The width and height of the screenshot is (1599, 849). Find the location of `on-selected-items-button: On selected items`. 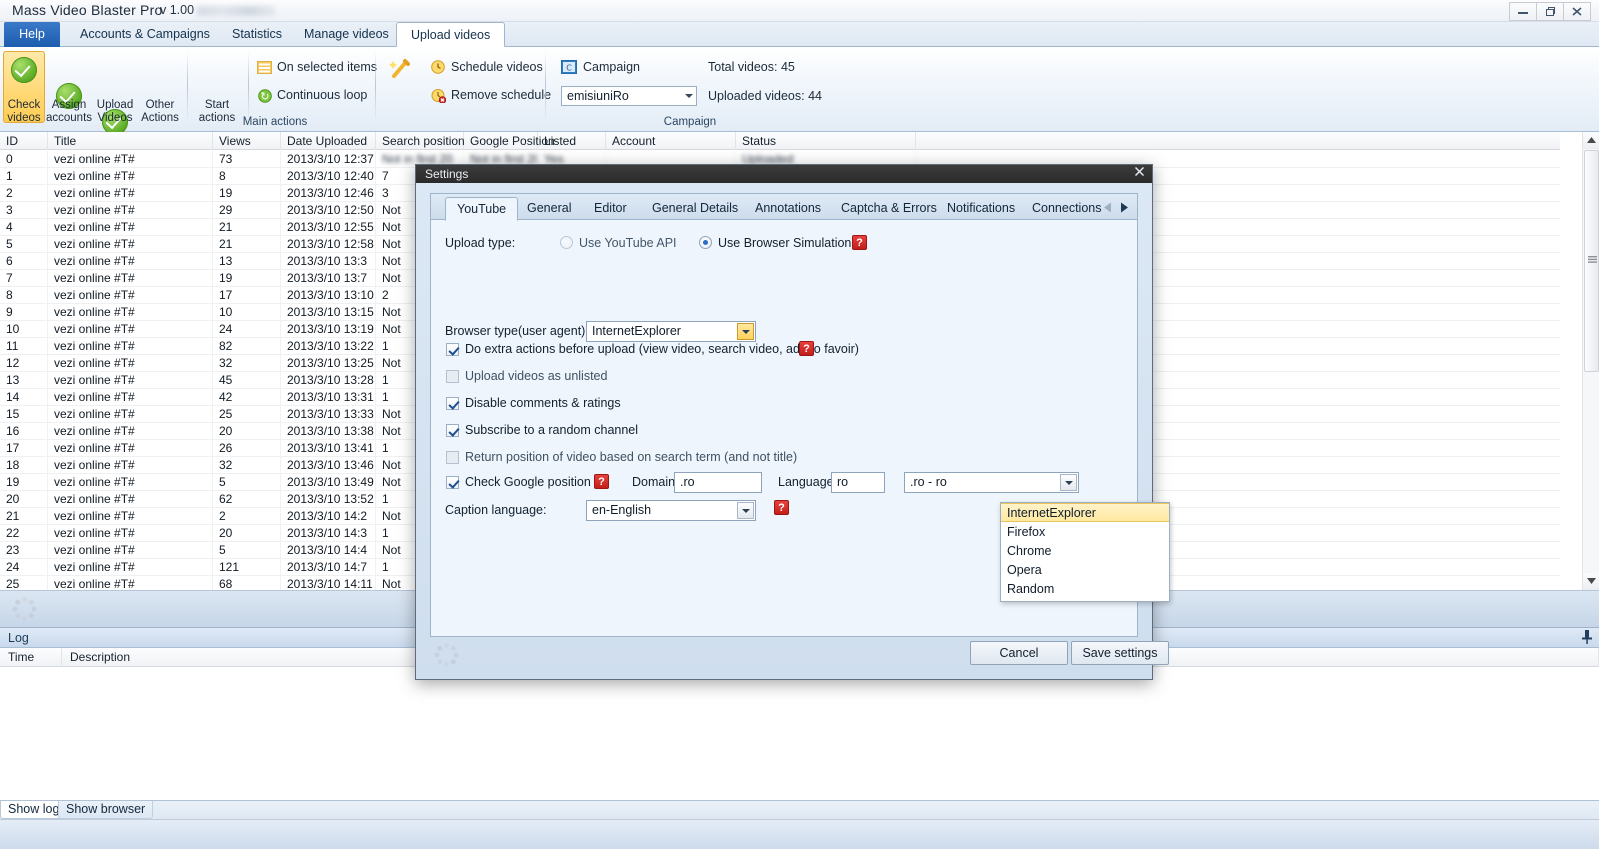

on-selected-items-button: On selected items is located at coordinates (327, 67).